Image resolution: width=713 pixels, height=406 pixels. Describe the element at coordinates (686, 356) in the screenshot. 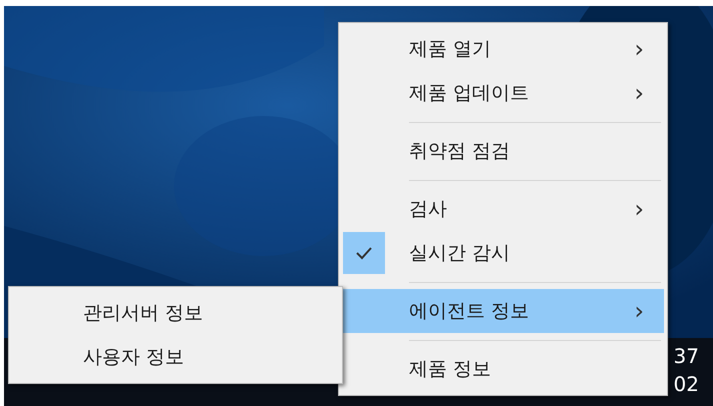

I see `clock-text: 37` at that location.